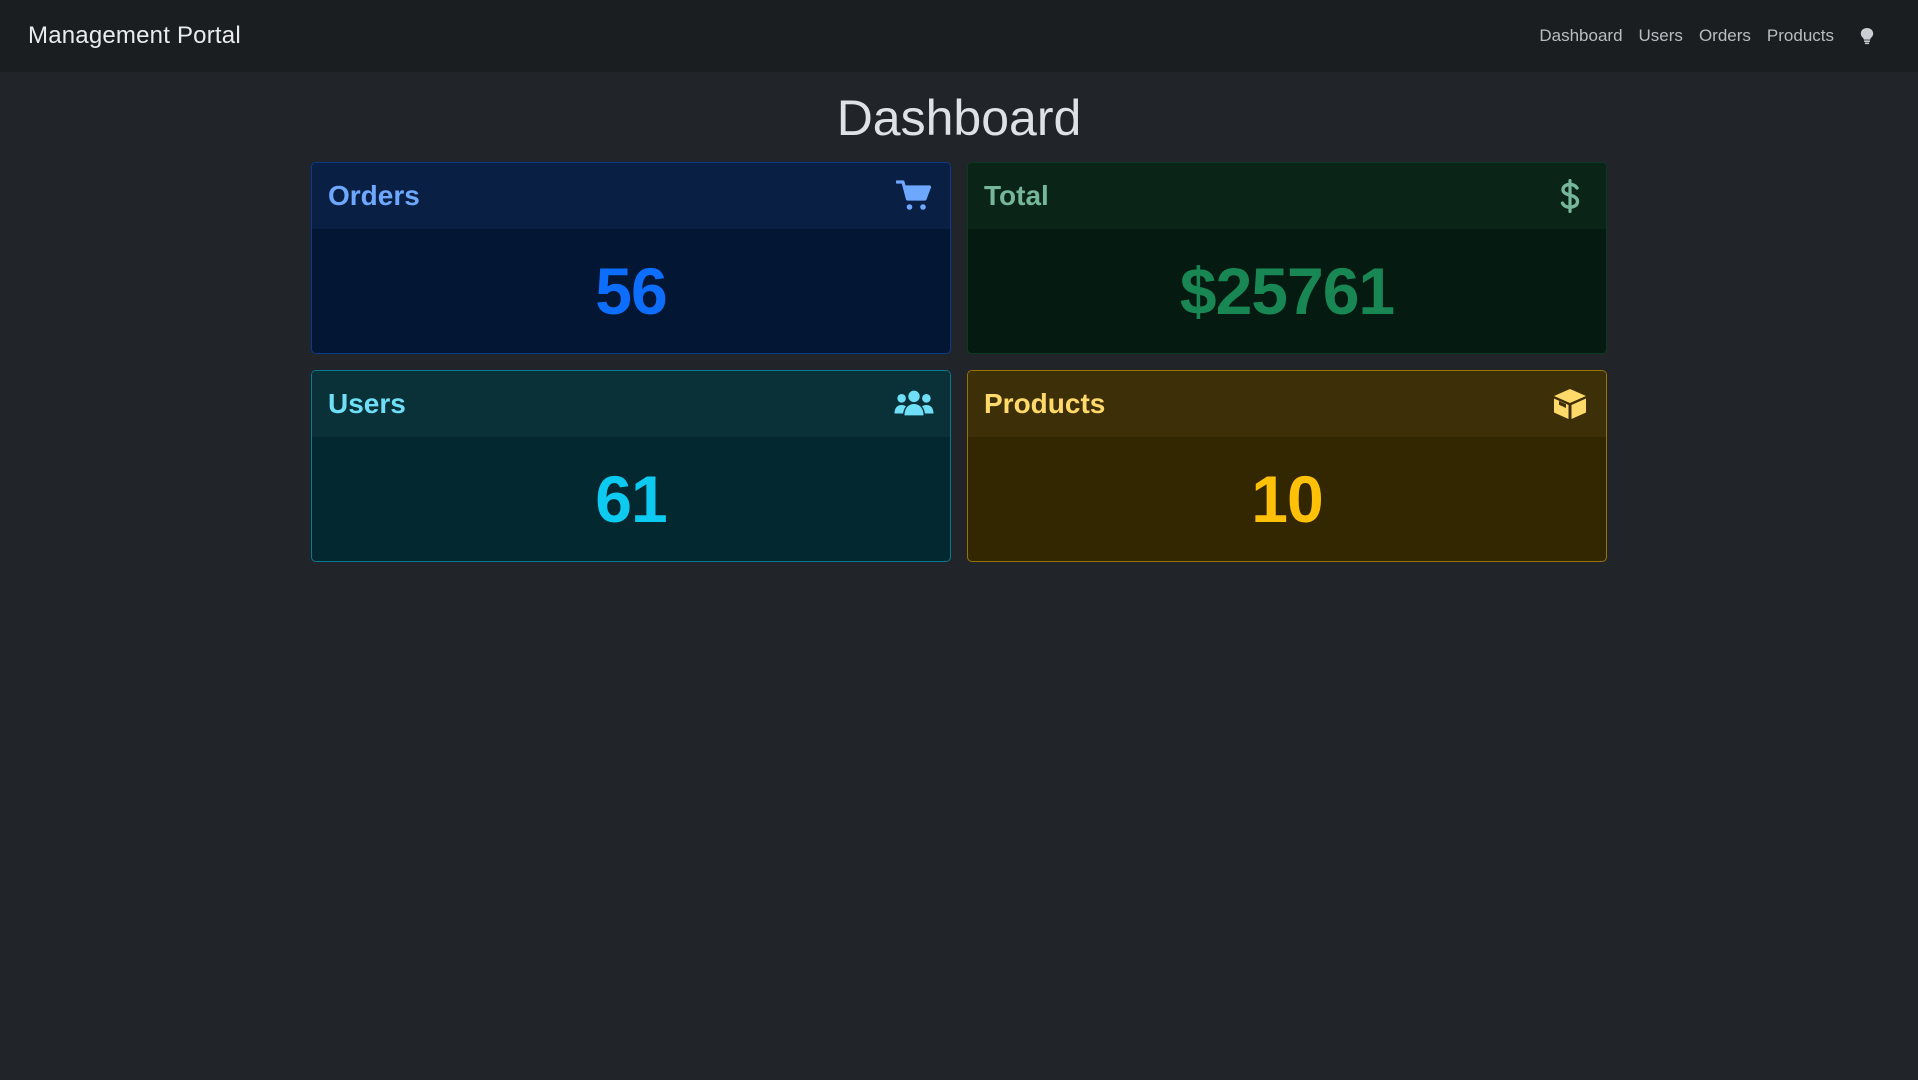 Image resolution: width=1918 pixels, height=1080 pixels. I want to click on total-card: Total $25761, so click(1287, 258).